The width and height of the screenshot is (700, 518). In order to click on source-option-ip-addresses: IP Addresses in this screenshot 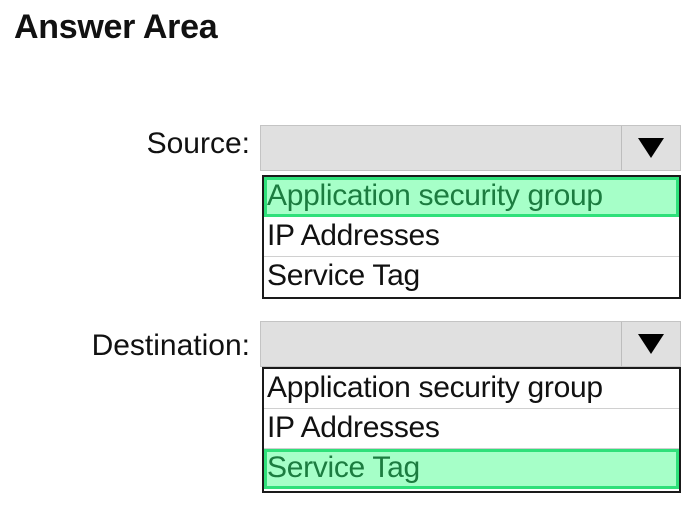, I will do `click(471, 237)`.